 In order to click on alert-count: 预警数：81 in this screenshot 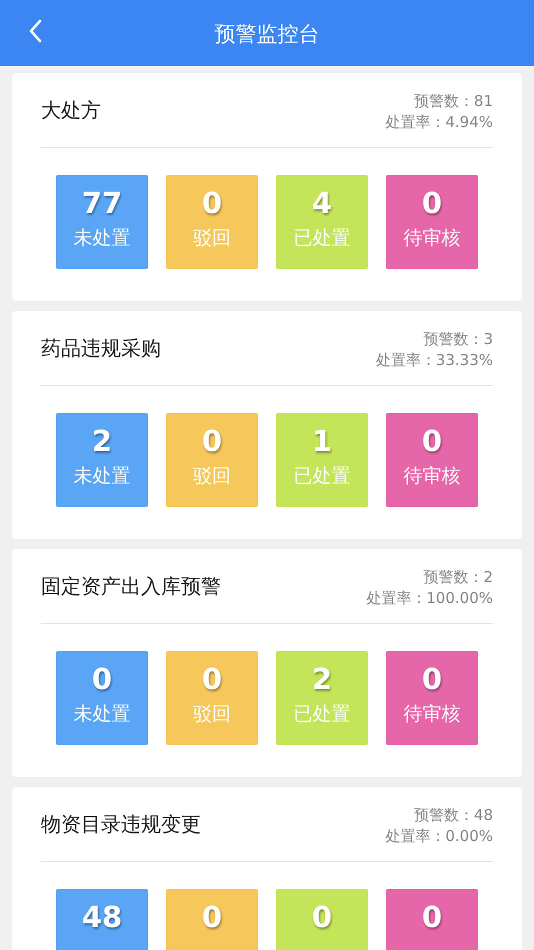, I will do `click(453, 101)`.